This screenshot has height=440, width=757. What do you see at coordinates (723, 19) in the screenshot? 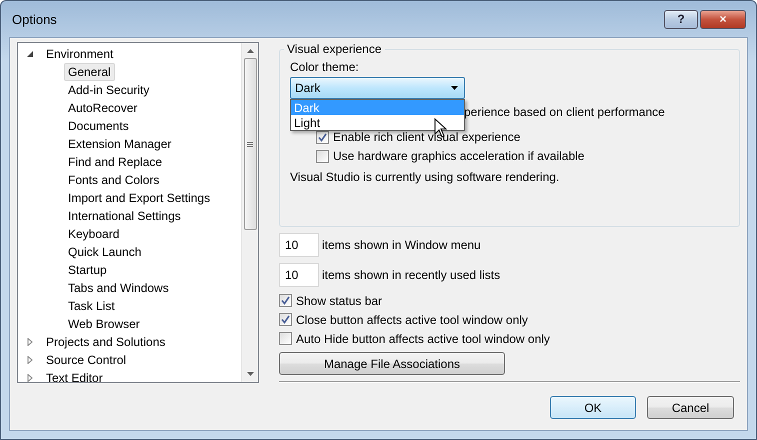
I see `close-button: ×` at bounding box center [723, 19].